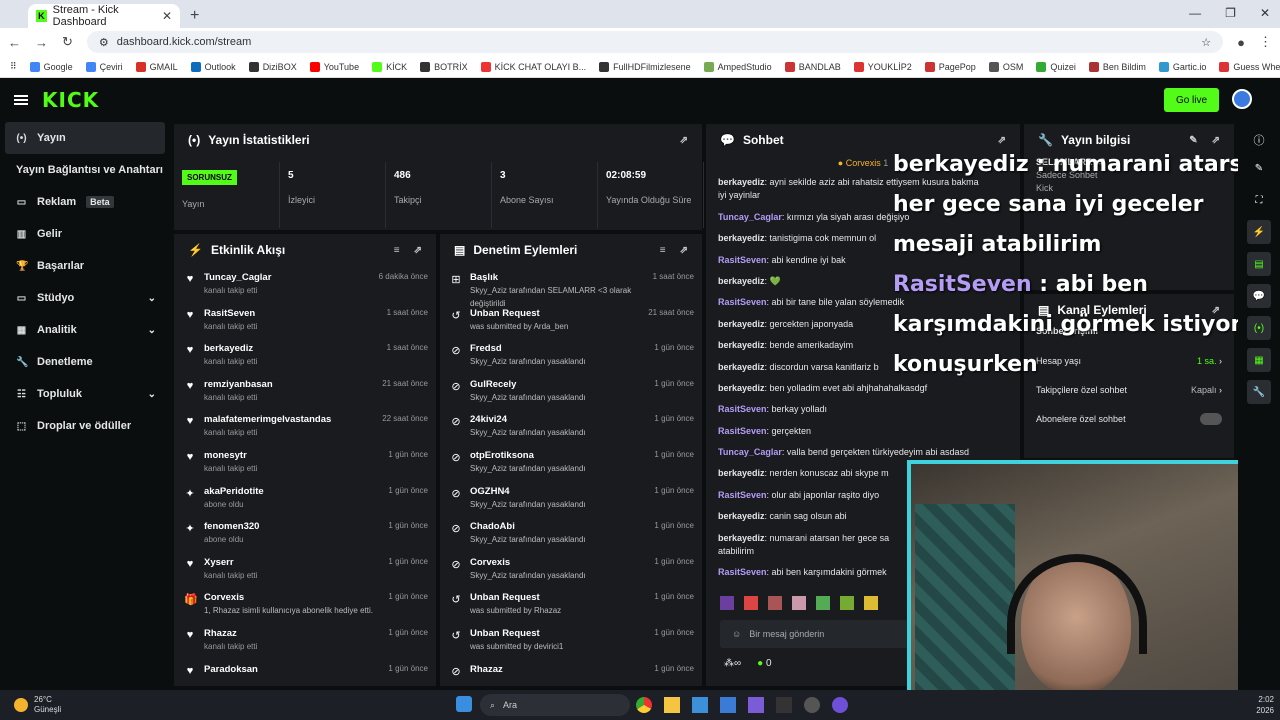  I want to click on chat-icon: 💬, so click(1259, 296).